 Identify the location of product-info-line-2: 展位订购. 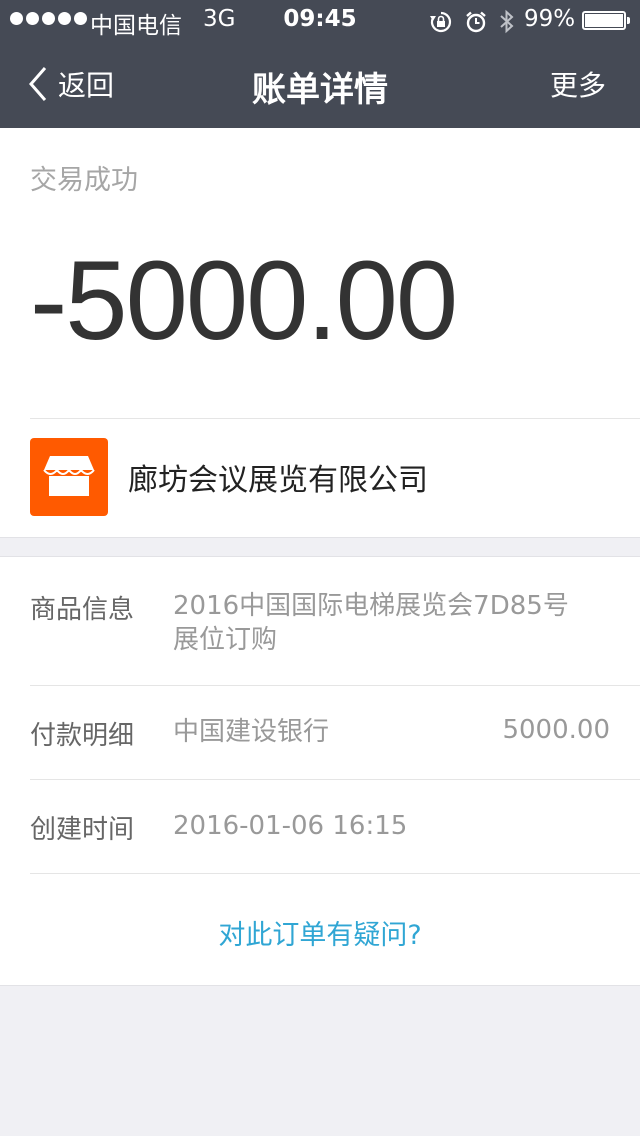
(225, 640).